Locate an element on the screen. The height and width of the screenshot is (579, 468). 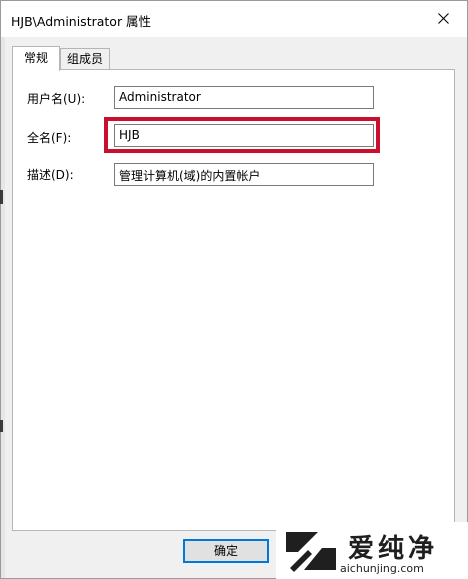
watermark-url: aichunjing.com is located at coordinates (382, 568).